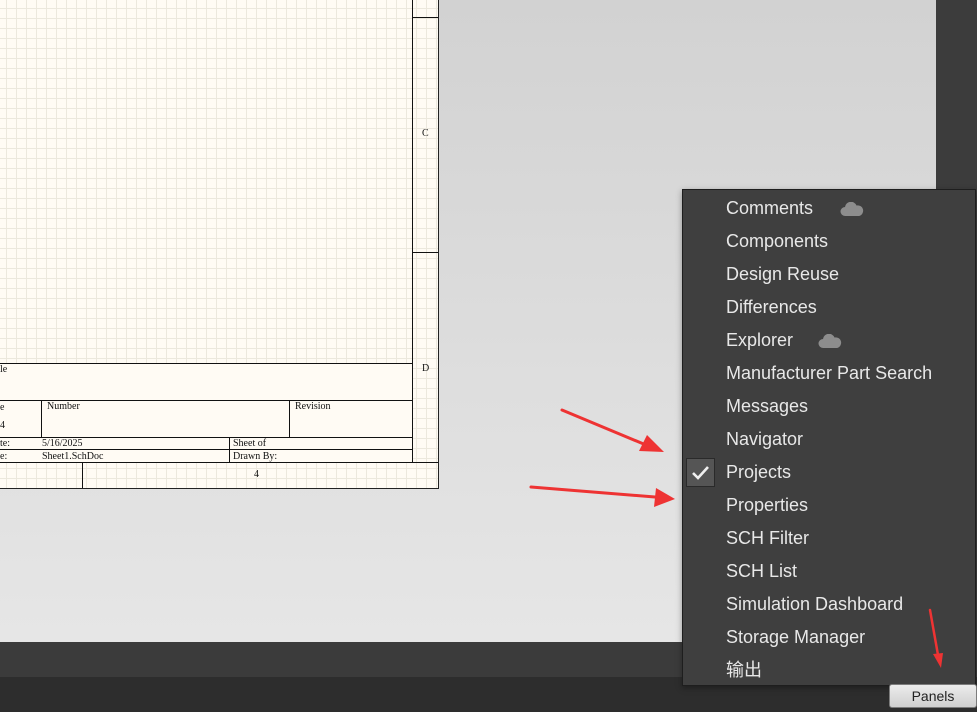 Image resolution: width=977 pixels, height=712 pixels. Describe the element at coordinates (829, 538) in the screenshot. I see `menu-item-sch-filter: SCH Filter` at that location.